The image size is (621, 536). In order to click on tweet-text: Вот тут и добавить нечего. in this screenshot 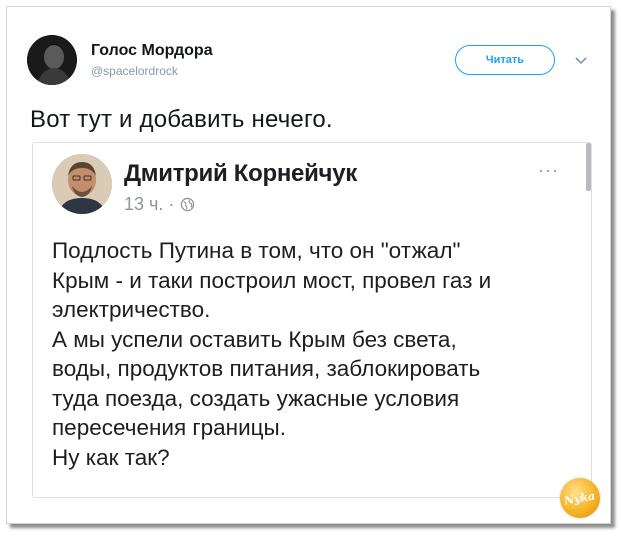, I will do `click(181, 119)`.